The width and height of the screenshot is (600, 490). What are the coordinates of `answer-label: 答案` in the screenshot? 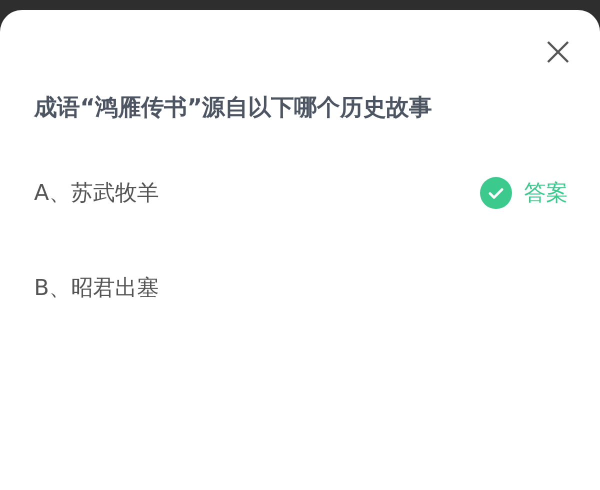 It's located at (546, 194).